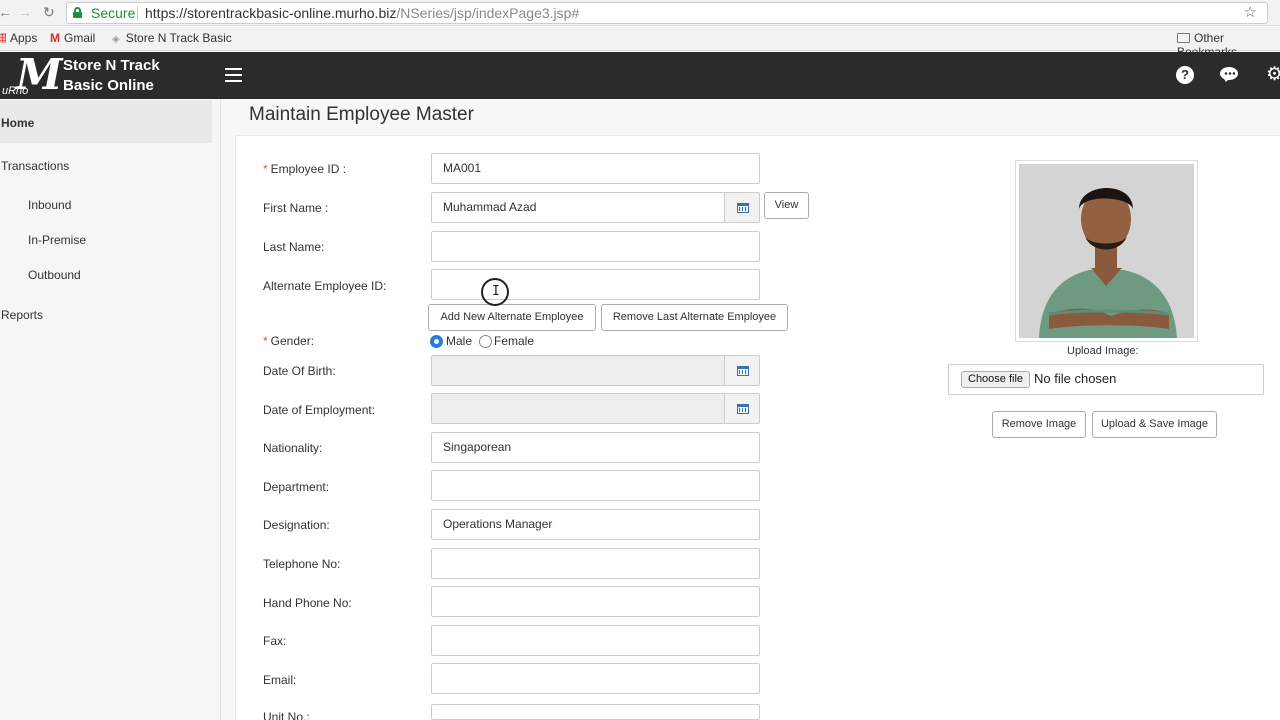 The width and height of the screenshot is (1280, 720). What do you see at coordinates (54, 275) in the screenshot?
I see `sidebar-item-outbound: Outbound` at bounding box center [54, 275].